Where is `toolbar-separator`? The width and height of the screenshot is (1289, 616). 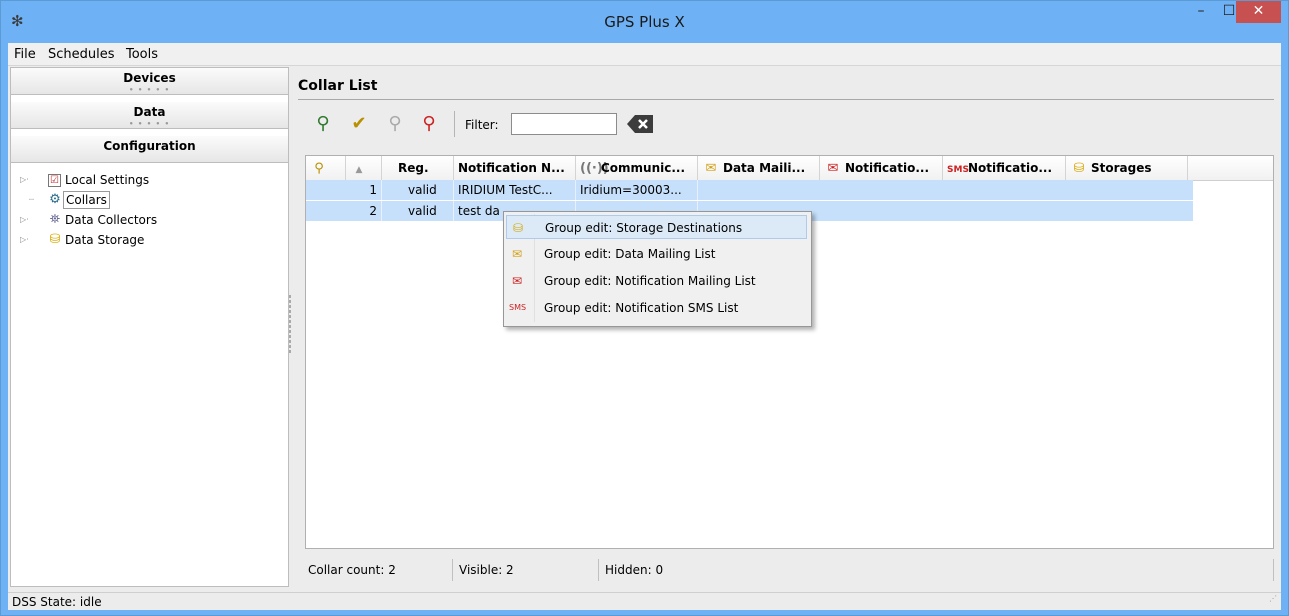 toolbar-separator is located at coordinates (454, 124).